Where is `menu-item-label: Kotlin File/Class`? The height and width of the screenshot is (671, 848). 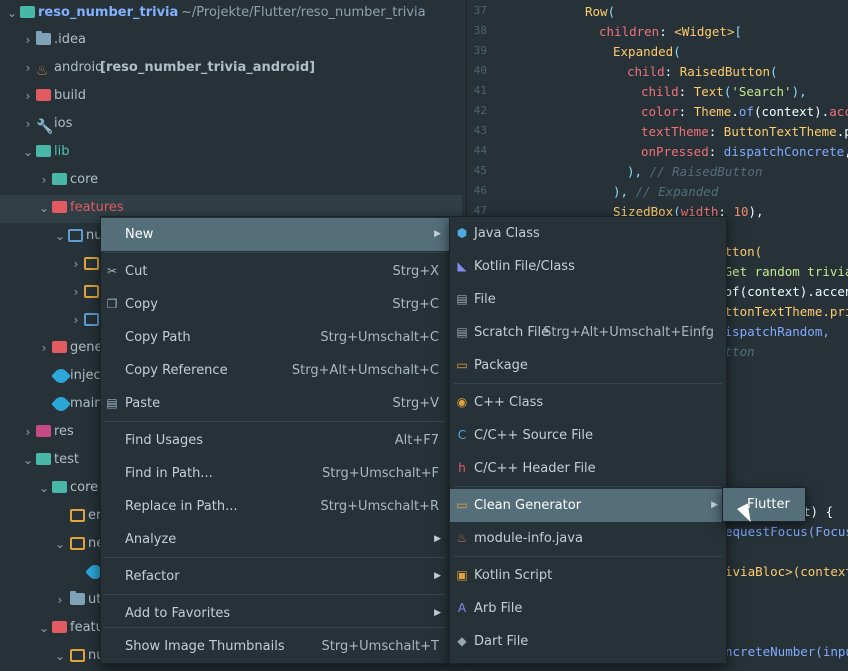
menu-item-label: Kotlin File/Class is located at coordinates (524, 266).